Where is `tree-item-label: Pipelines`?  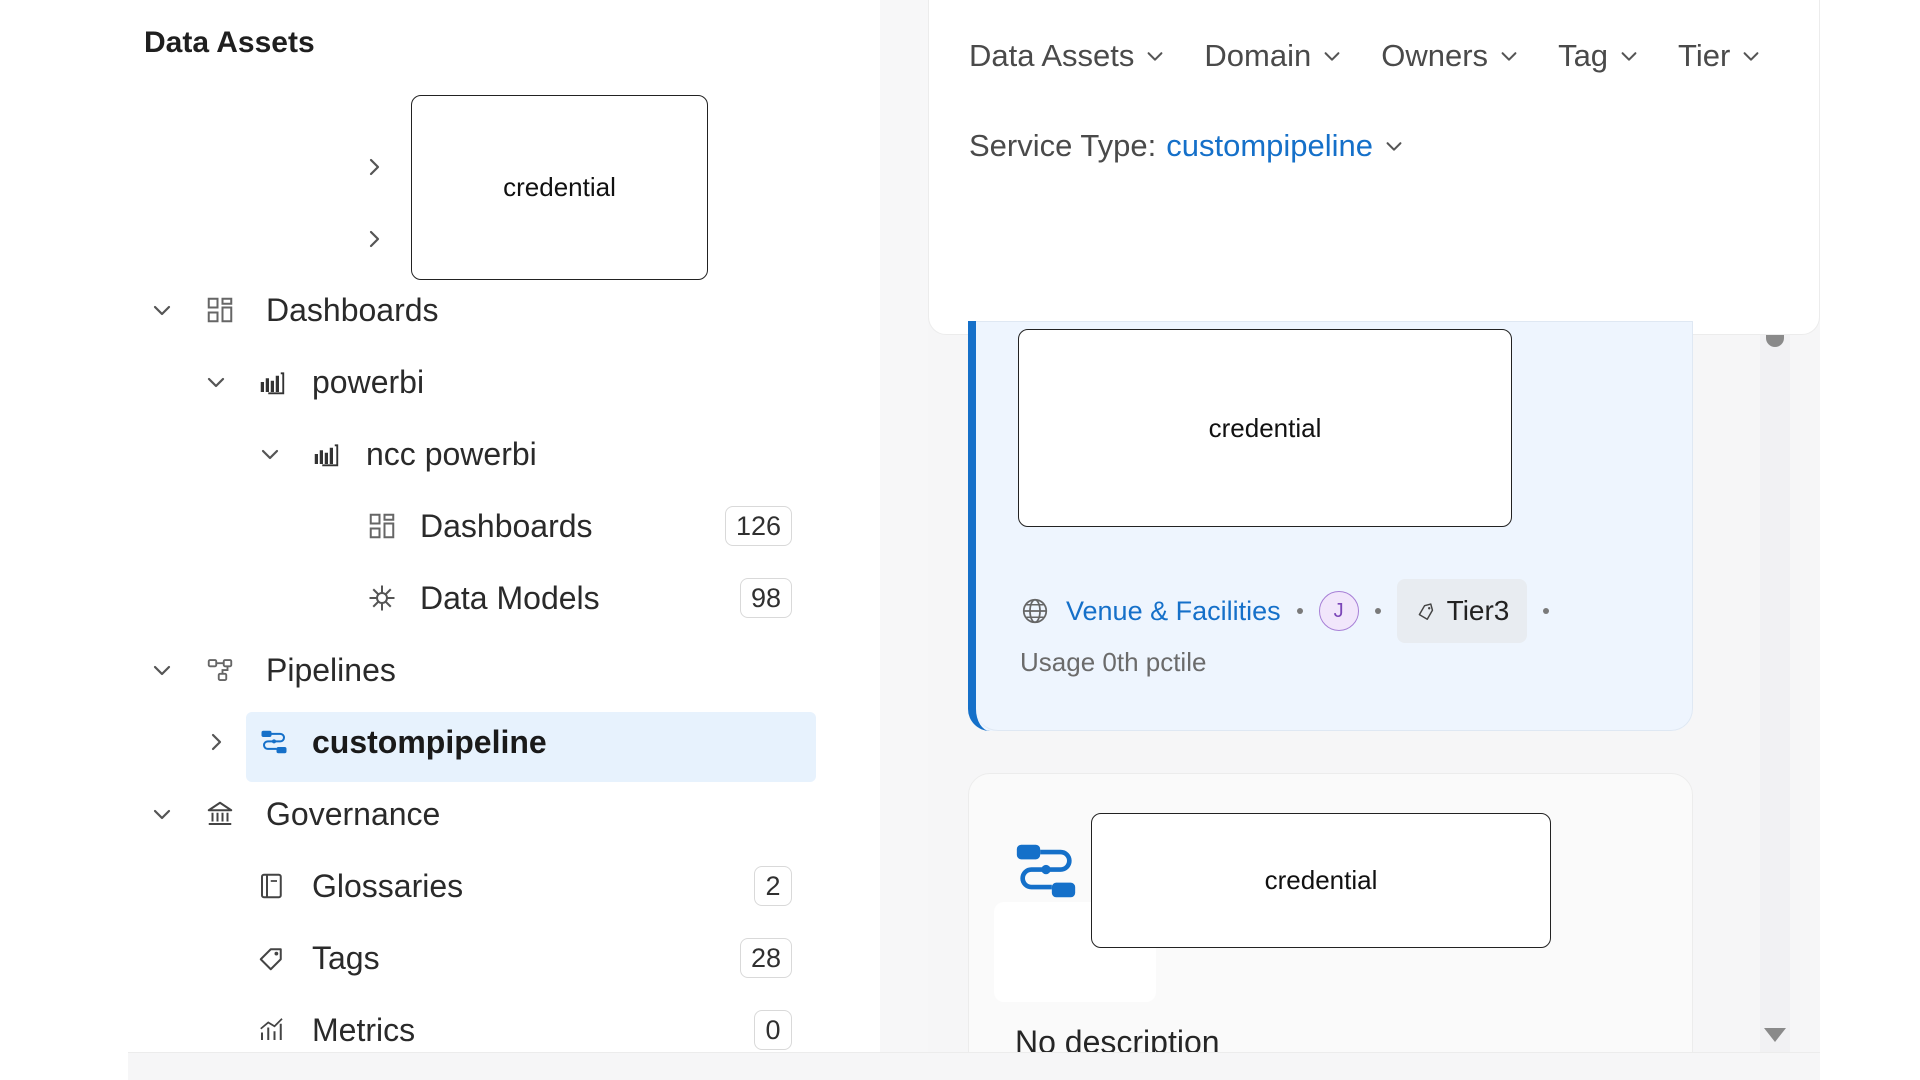 tree-item-label: Pipelines is located at coordinates (331, 669).